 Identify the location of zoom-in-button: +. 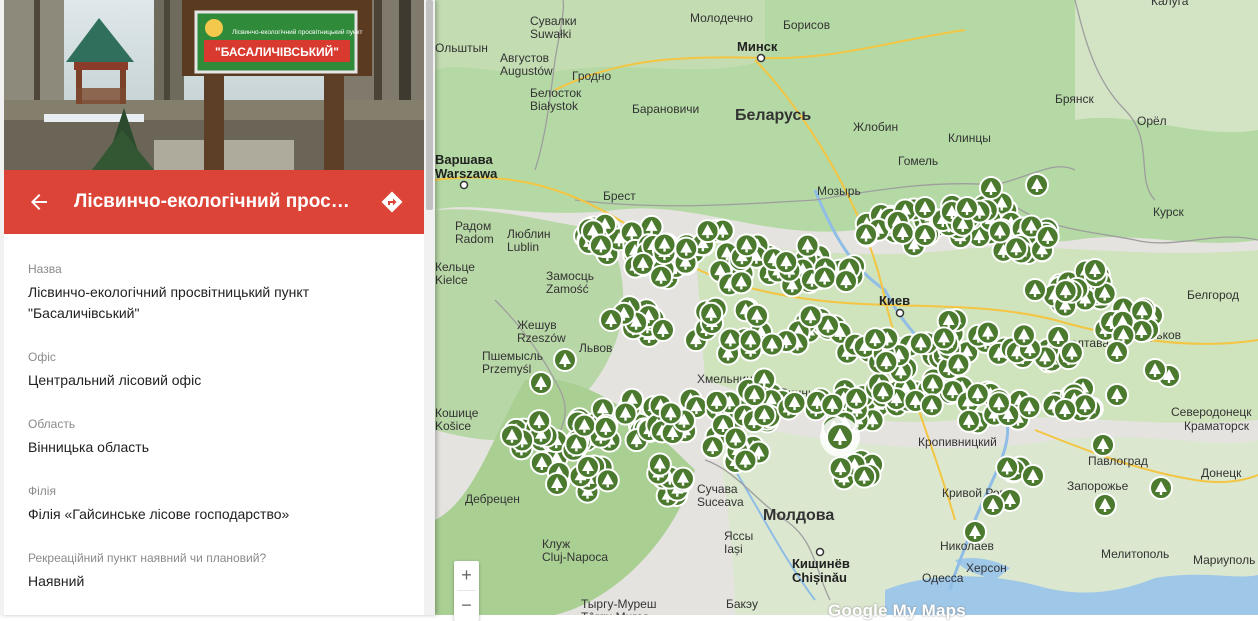
(466, 575).